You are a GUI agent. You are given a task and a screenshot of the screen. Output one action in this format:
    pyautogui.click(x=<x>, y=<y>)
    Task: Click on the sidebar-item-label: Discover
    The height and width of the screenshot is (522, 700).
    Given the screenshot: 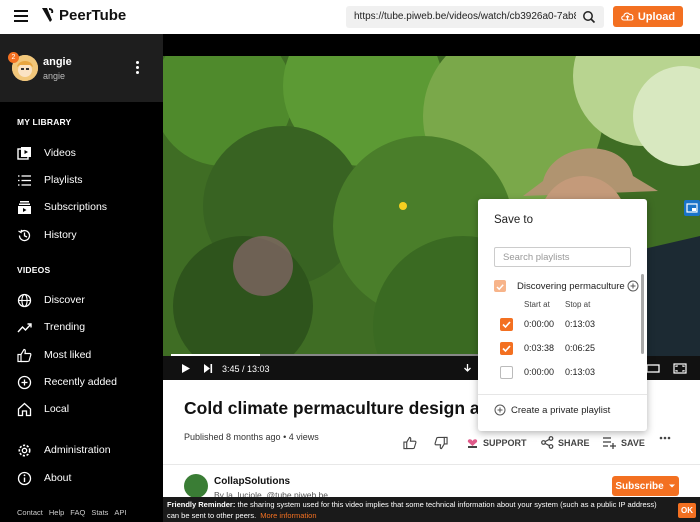 What is the action you would take?
    pyautogui.click(x=64, y=300)
    